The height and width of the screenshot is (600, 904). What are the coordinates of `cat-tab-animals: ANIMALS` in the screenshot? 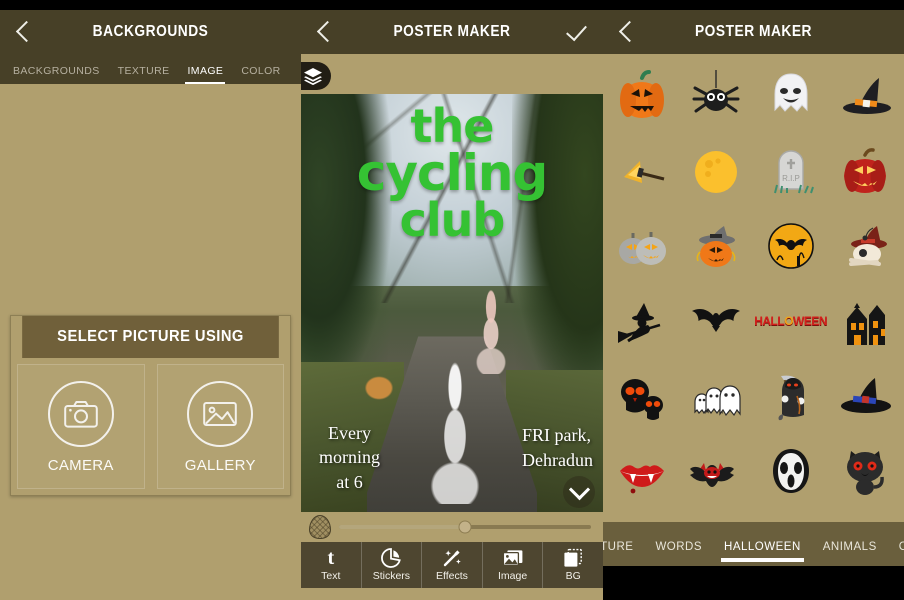 It's located at (850, 553).